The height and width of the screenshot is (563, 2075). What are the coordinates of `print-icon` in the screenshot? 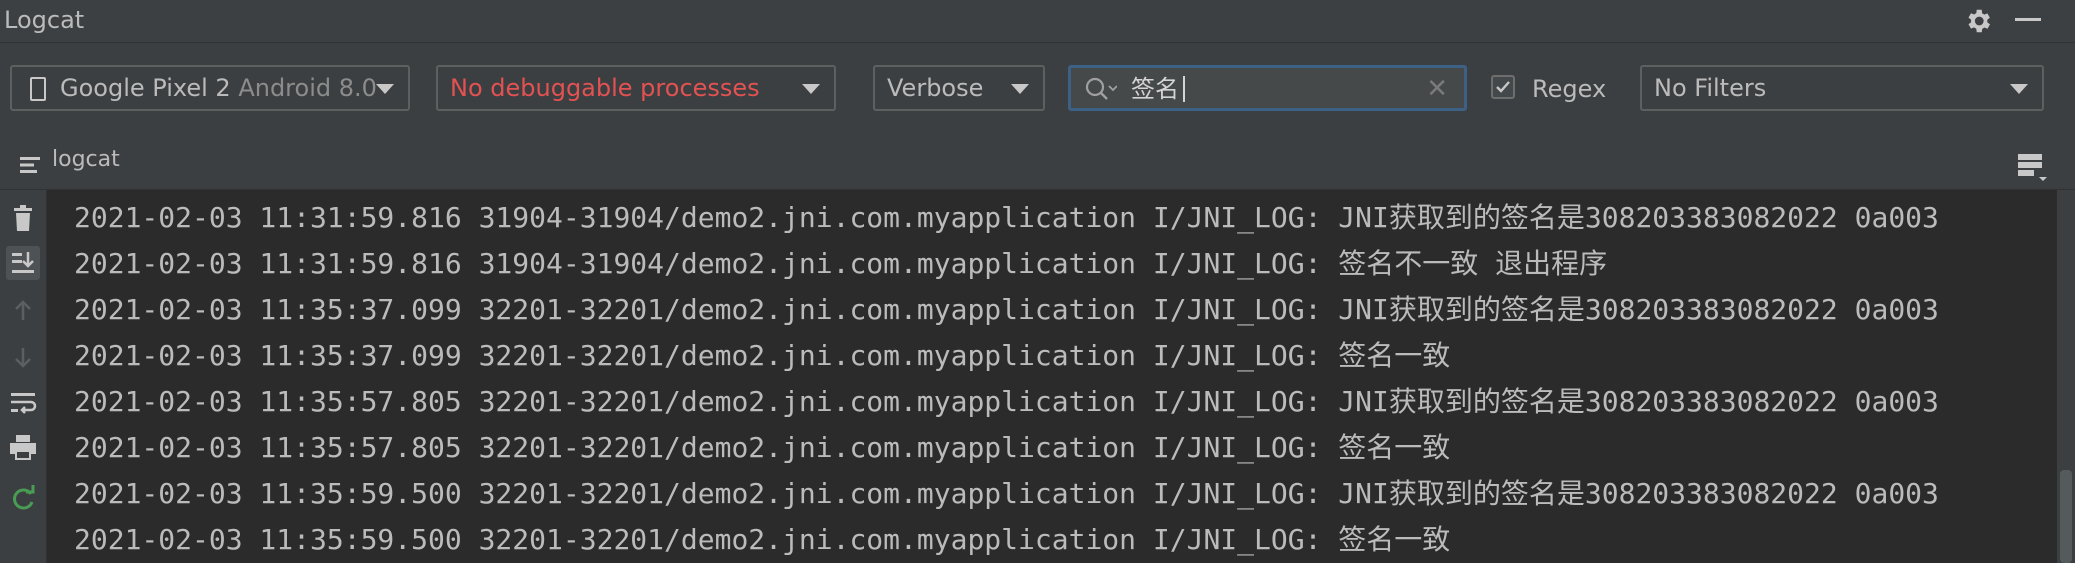 It's located at (23, 447).